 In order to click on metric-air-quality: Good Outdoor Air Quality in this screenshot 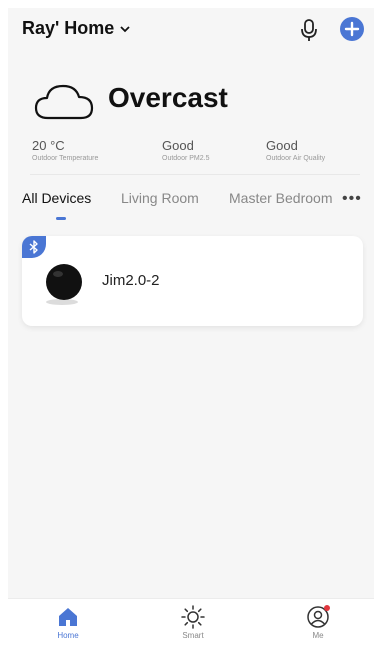, I will do `click(295, 150)`.